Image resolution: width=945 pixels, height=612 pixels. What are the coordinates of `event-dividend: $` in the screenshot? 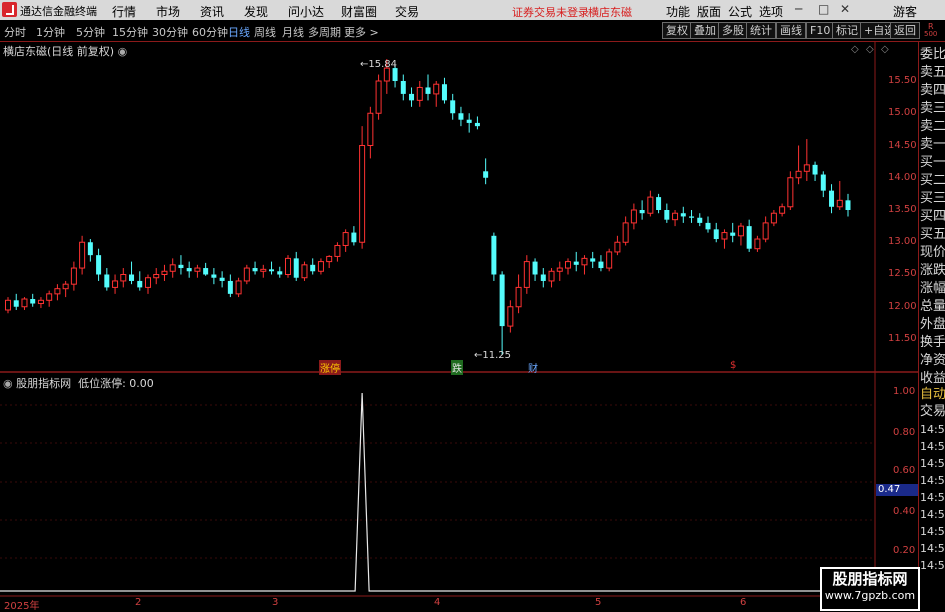 It's located at (733, 365).